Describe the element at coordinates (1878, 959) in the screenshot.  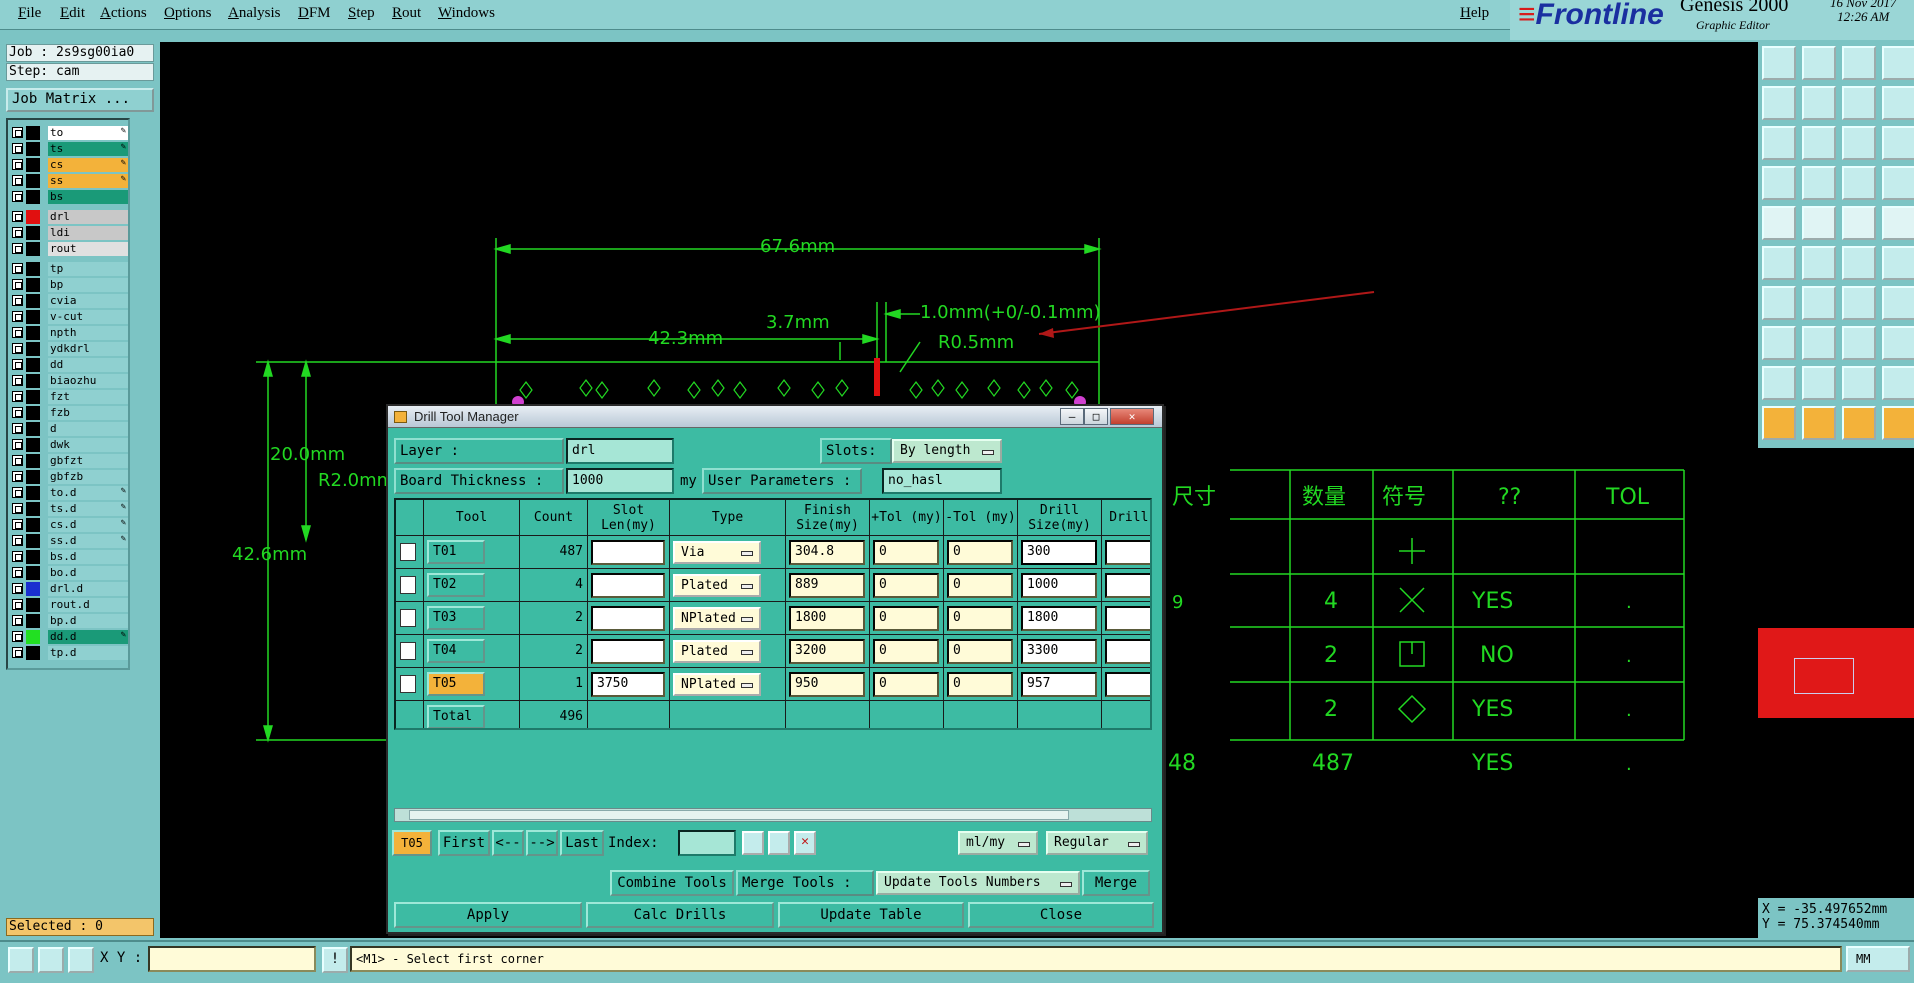
I see `units-dropdown: MM` at that location.